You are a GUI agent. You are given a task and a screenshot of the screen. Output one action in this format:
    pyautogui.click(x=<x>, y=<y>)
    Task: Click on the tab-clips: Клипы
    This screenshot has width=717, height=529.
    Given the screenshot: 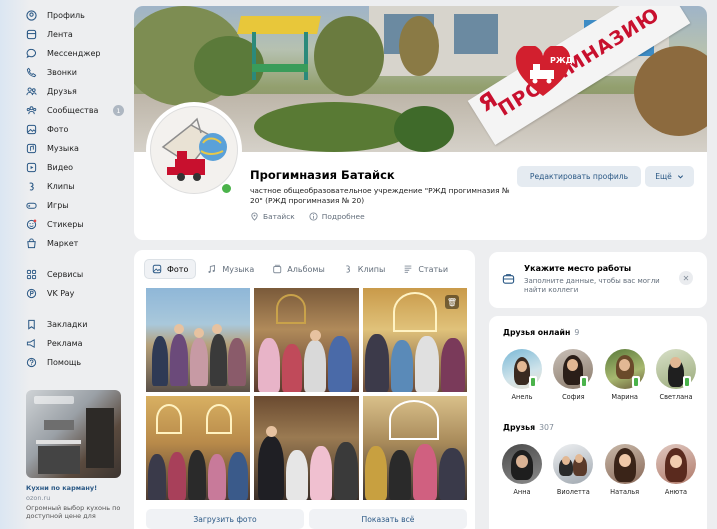 What is the action you would take?
    pyautogui.click(x=364, y=269)
    